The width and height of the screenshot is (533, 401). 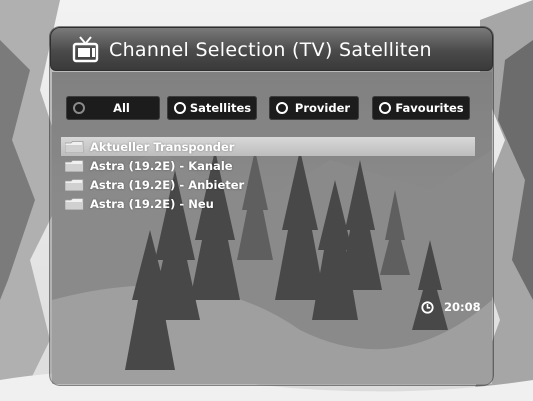 I want to click on title-bar: Channel Selection (TV) Satelliten, so click(x=271, y=49).